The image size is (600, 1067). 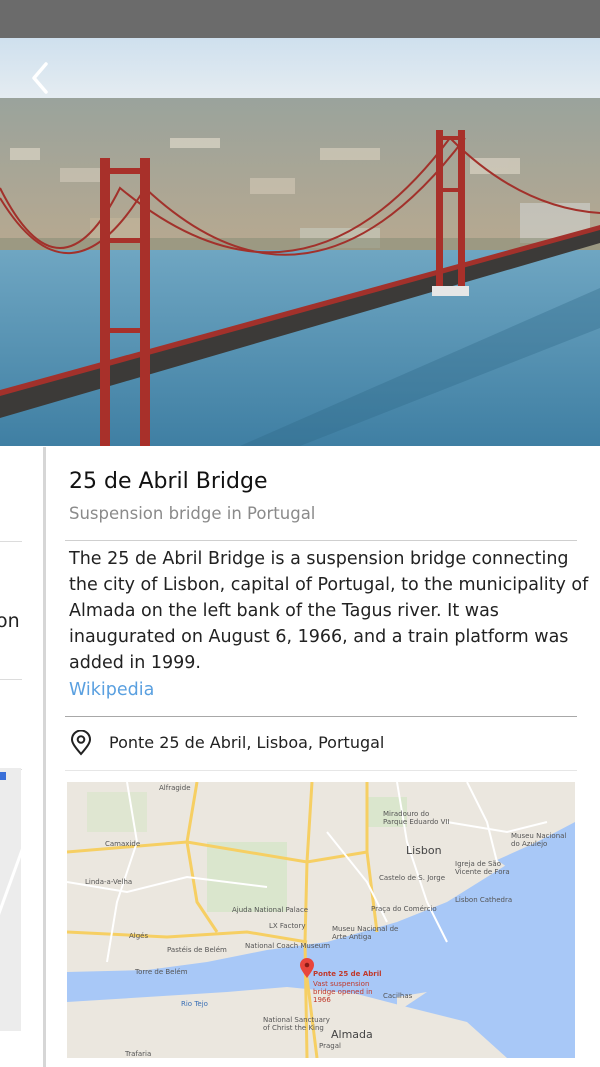 What do you see at coordinates (17, 899) in the screenshot?
I see `previous-card-map` at bounding box center [17, 899].